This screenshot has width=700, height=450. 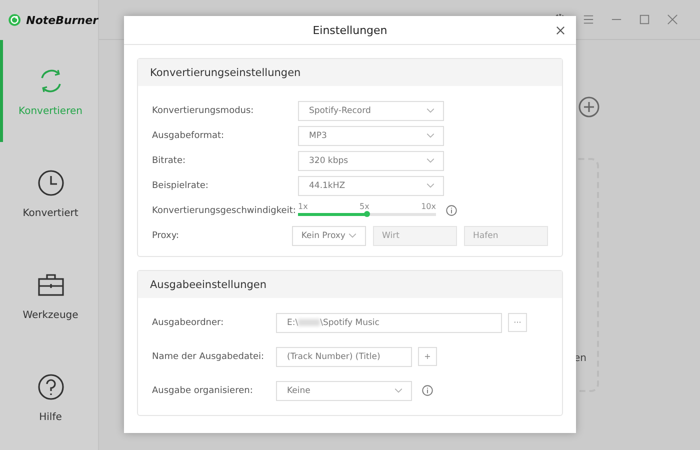 I want to click on field-label: Proxy:, so click(x=166, y=235).